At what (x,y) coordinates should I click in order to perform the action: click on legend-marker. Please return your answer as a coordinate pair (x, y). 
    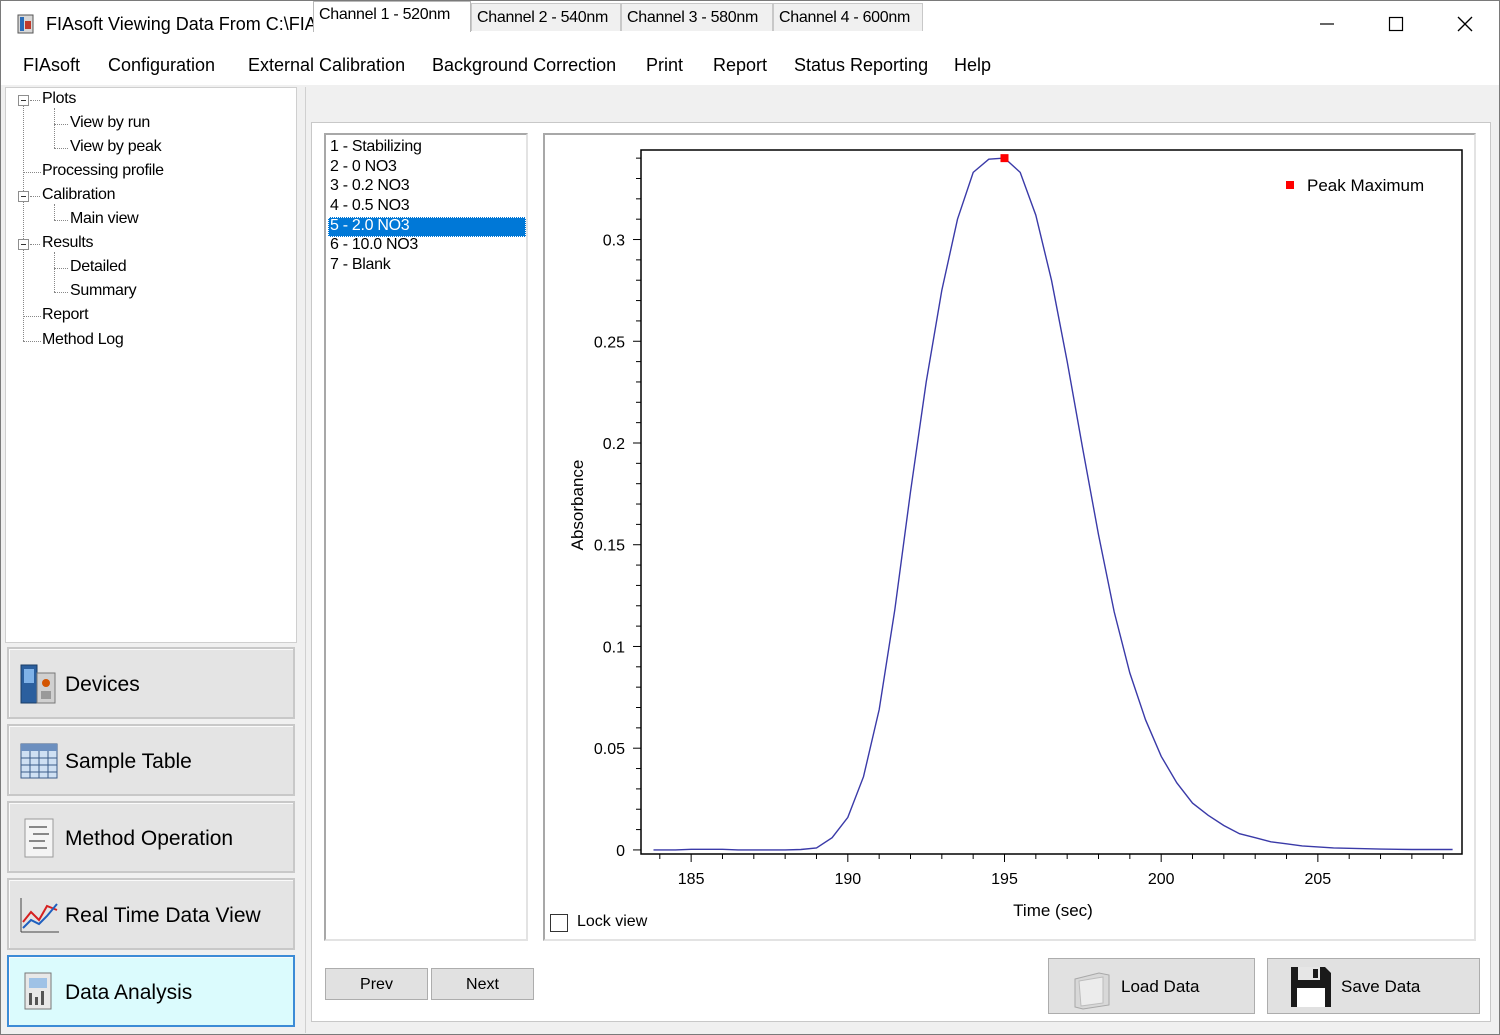
    Looking at the image, I should click on (1290, 185).